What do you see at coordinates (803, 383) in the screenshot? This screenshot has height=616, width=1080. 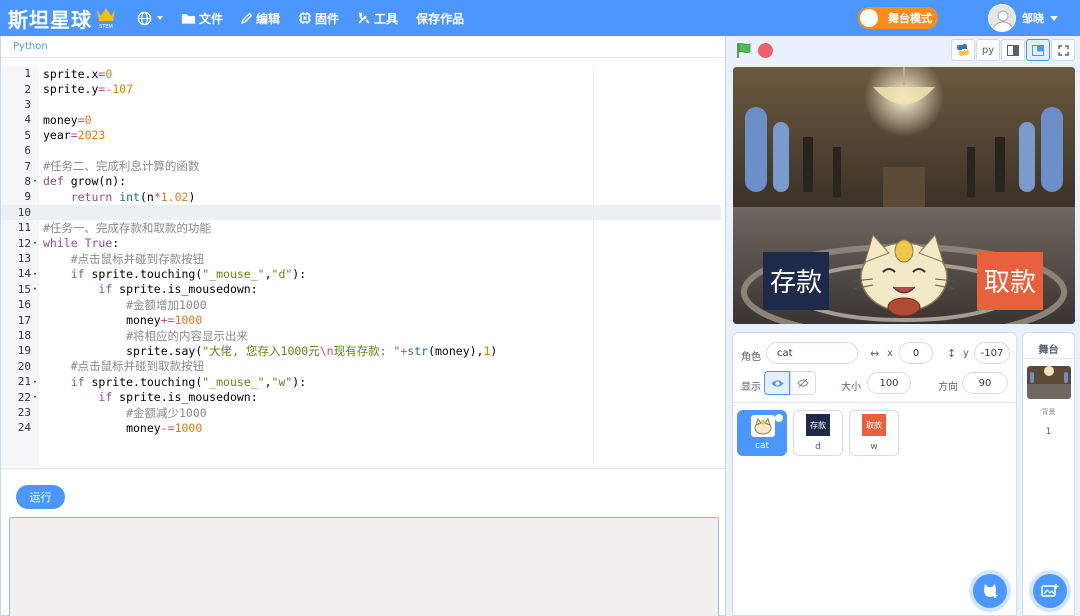 I see `hide-button` at bounding box center [803, 383].